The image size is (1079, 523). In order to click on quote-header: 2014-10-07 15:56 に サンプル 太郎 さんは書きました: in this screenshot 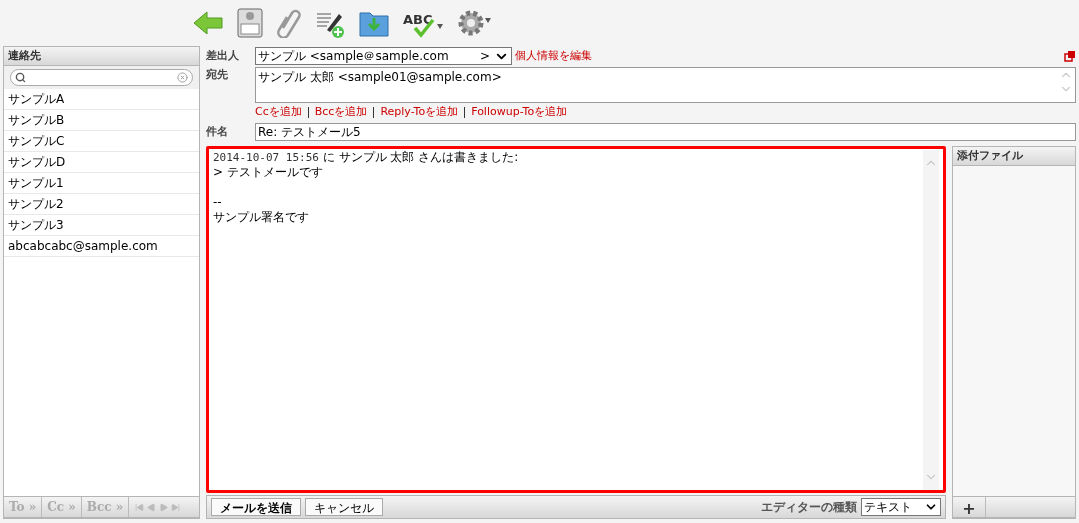, I will do `click(366, 157)`.